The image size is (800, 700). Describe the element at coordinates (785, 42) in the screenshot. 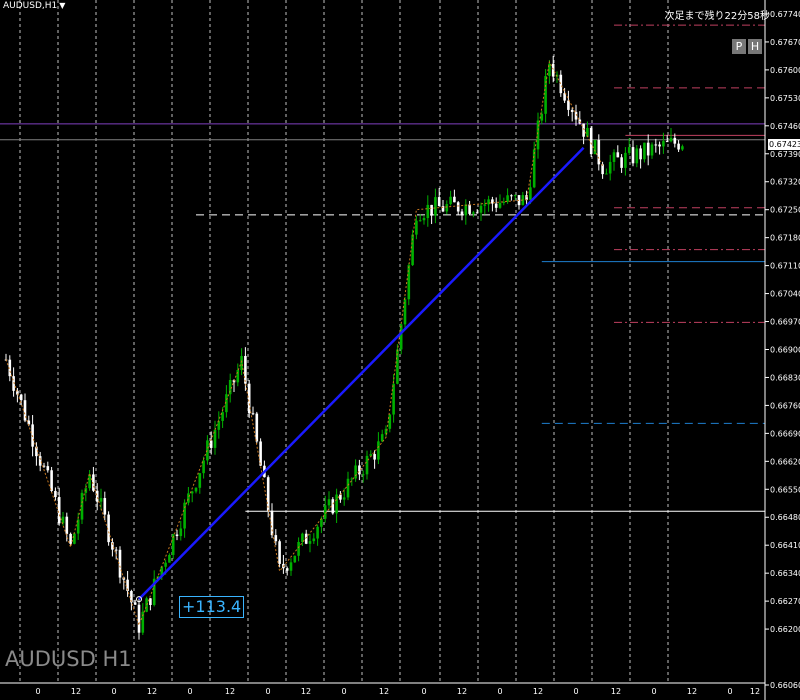

I see `y-tick-label: 0.67670` at that location.